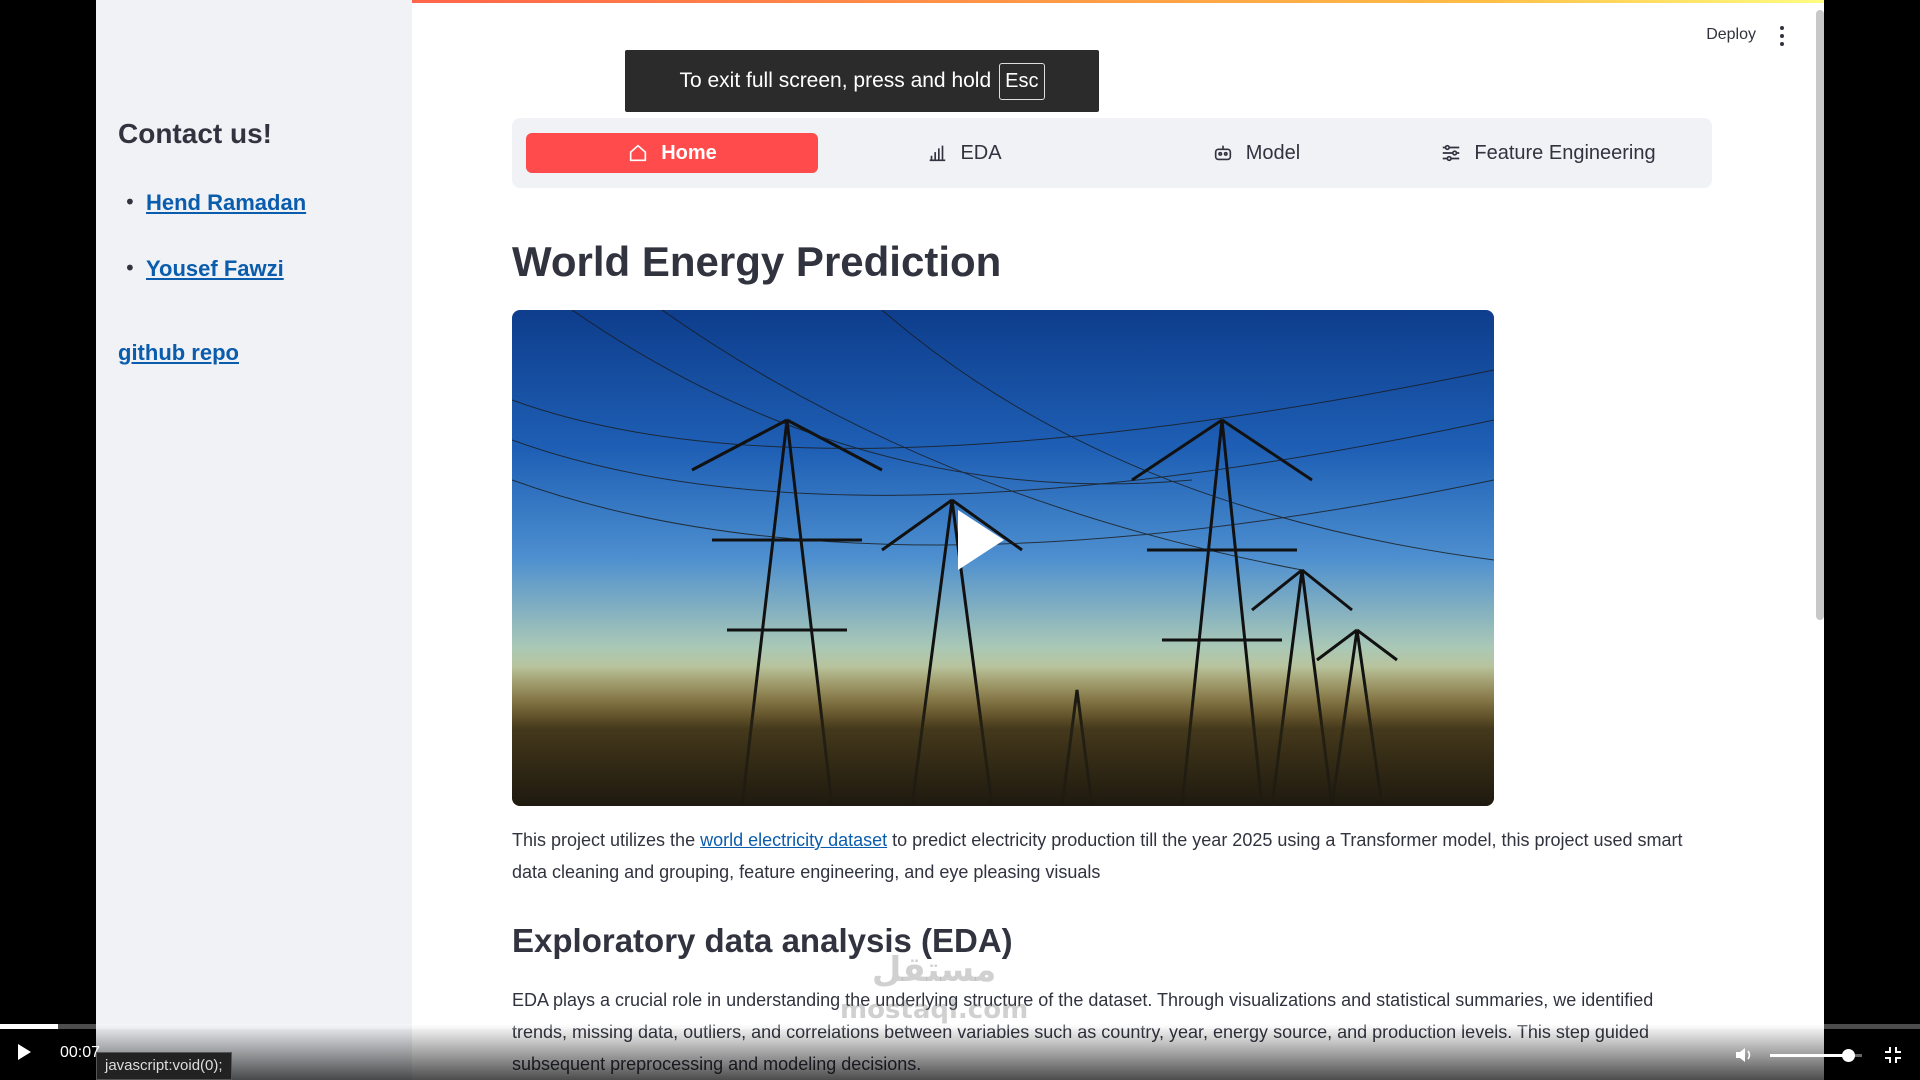 The image size is (1920, 1080). I want to click on tab-model: Model, so click(1256, 153).